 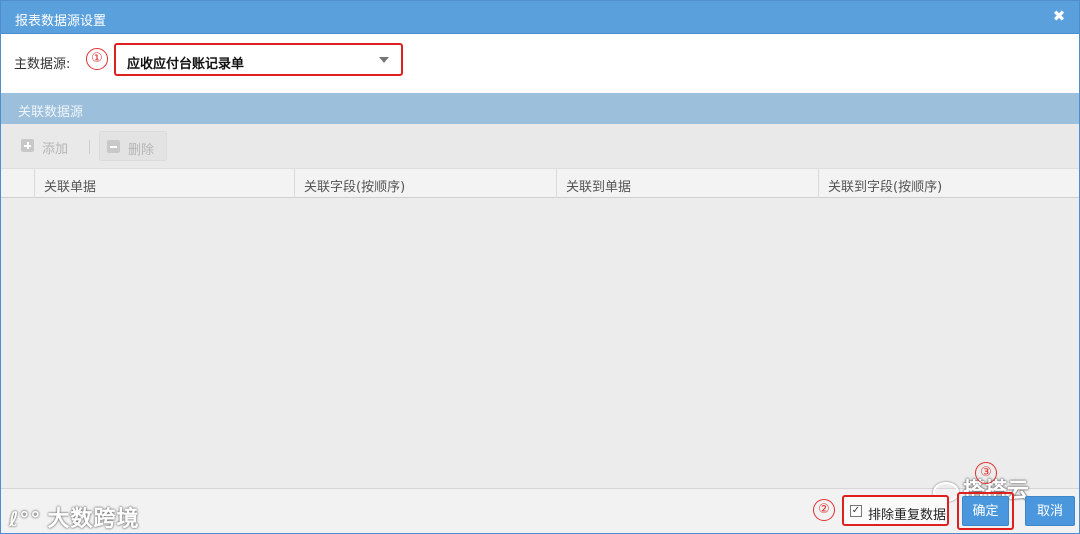 I want to click on ok-button: 确定, so click(x=985, y=511).